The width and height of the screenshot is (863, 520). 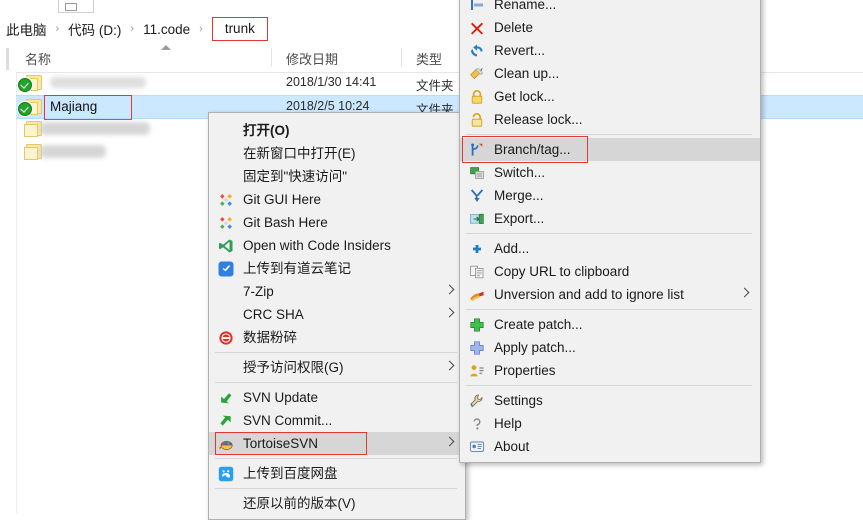 I want to click on menu-item-label: CRC SHA, so click(x=273, y=314).